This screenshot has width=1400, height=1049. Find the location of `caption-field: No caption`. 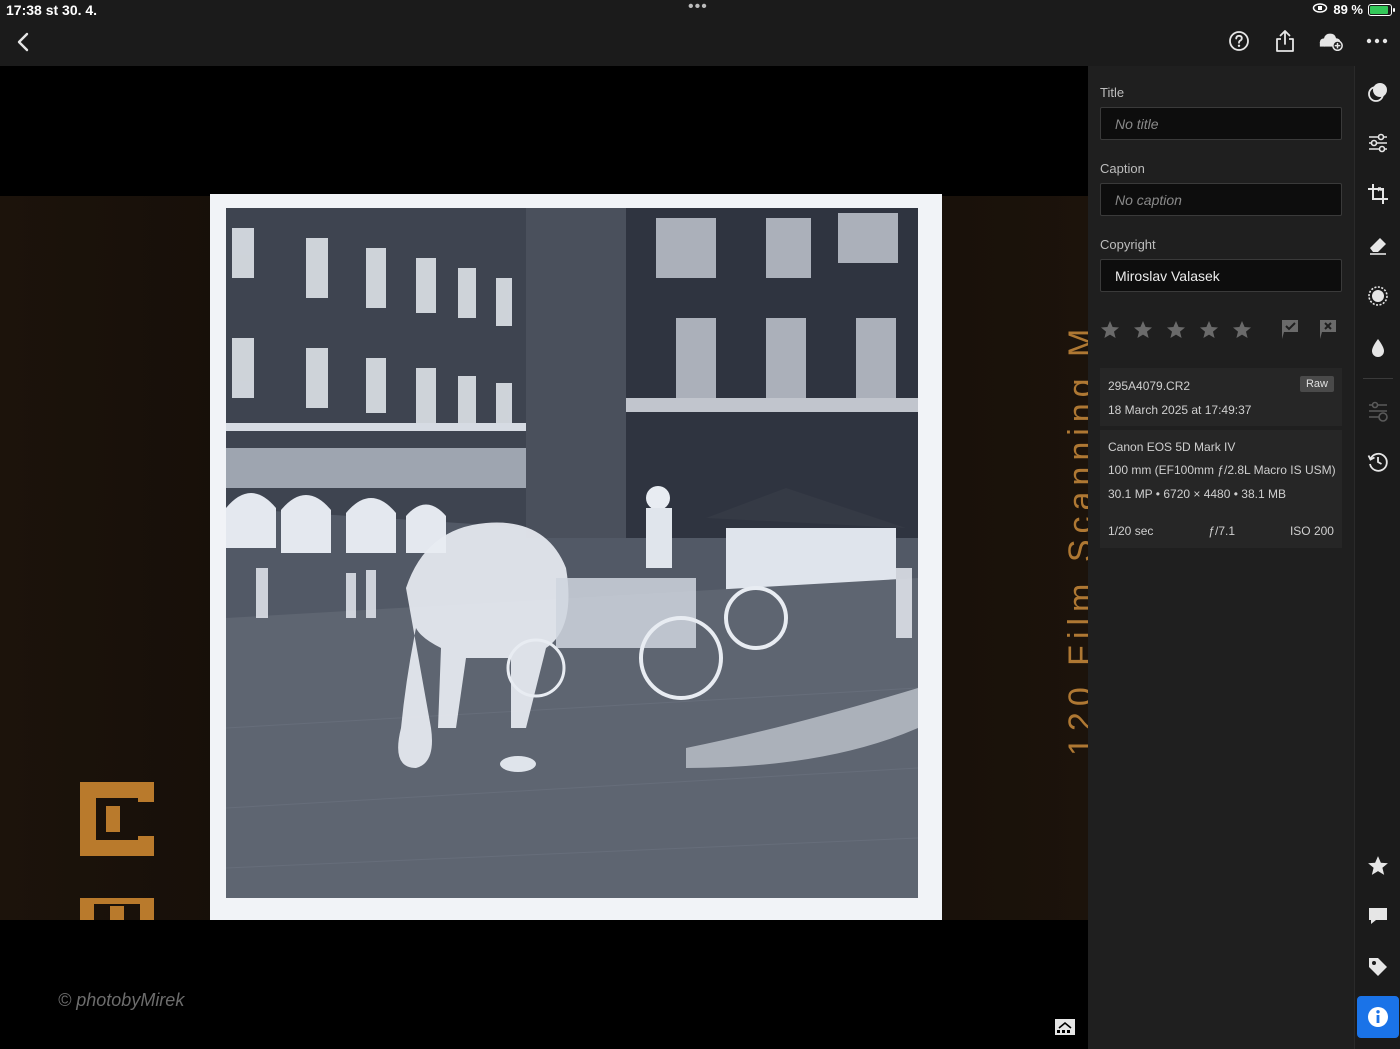

caption-field: No caption is located at coordinates (1221, 199).